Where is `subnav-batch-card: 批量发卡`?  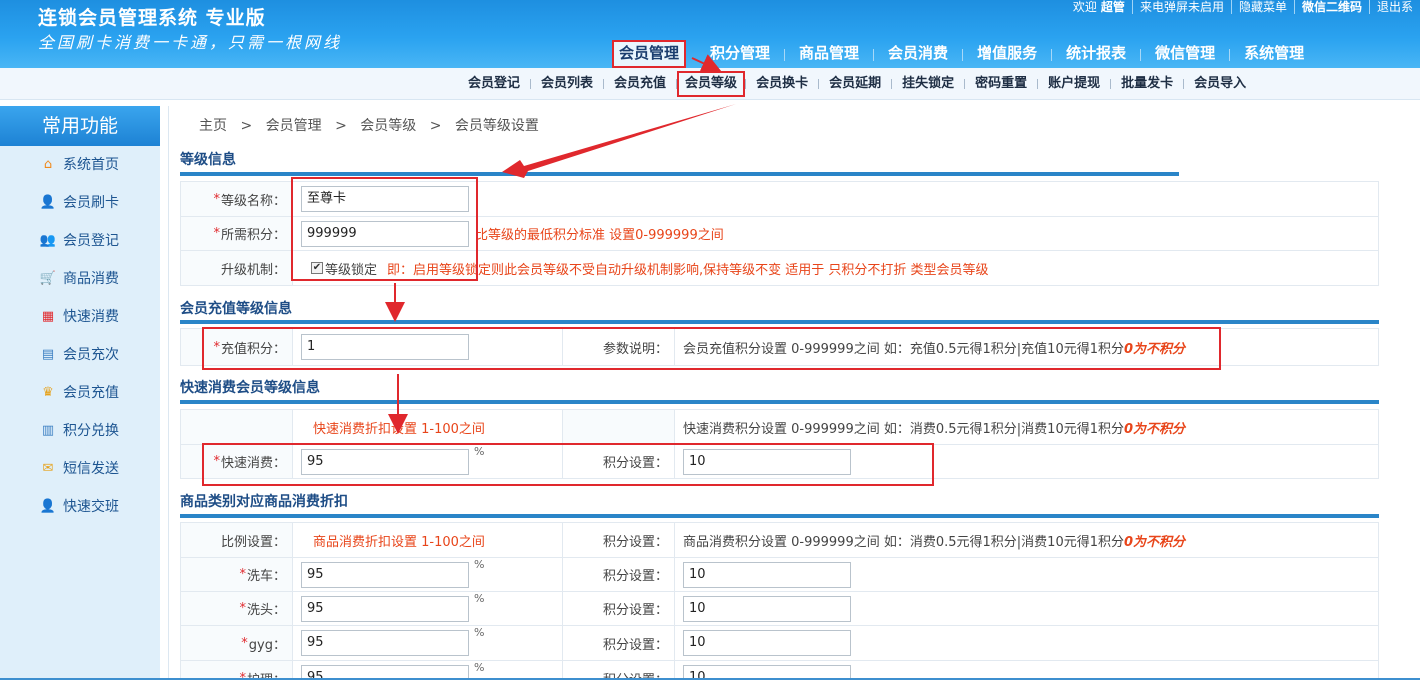
subnav-batch-card: 批量发卡 is located at coordinates (1147, 84).